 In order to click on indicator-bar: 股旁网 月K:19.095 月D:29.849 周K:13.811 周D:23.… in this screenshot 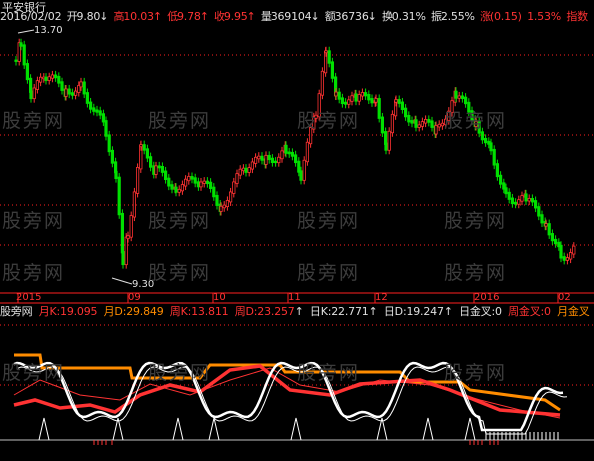, I will do `click(295, 311)`.